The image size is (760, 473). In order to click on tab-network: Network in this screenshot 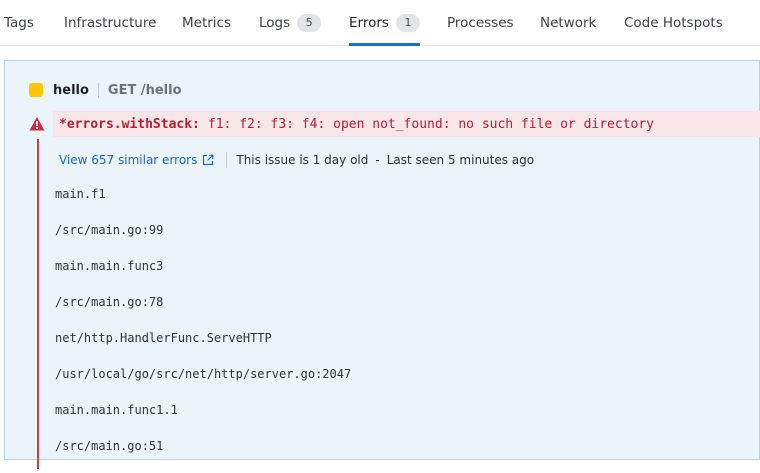, I will do `click(568, 23)`.